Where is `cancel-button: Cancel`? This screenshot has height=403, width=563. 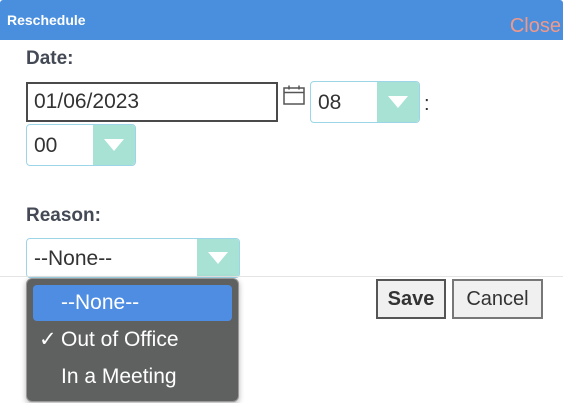 cancel-button: Cancel is located at coordinates (497, 299).